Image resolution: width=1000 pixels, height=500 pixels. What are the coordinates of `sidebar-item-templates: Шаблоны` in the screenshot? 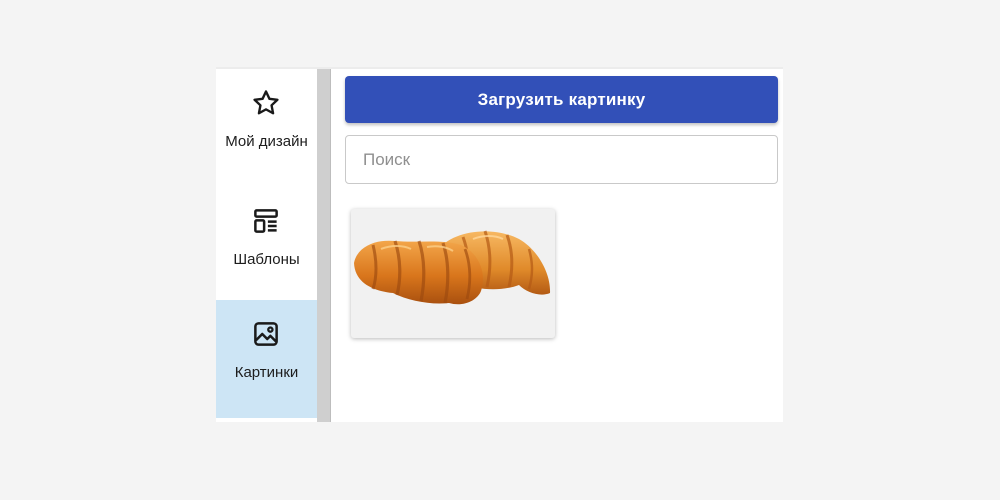 It's located at (266, 246).